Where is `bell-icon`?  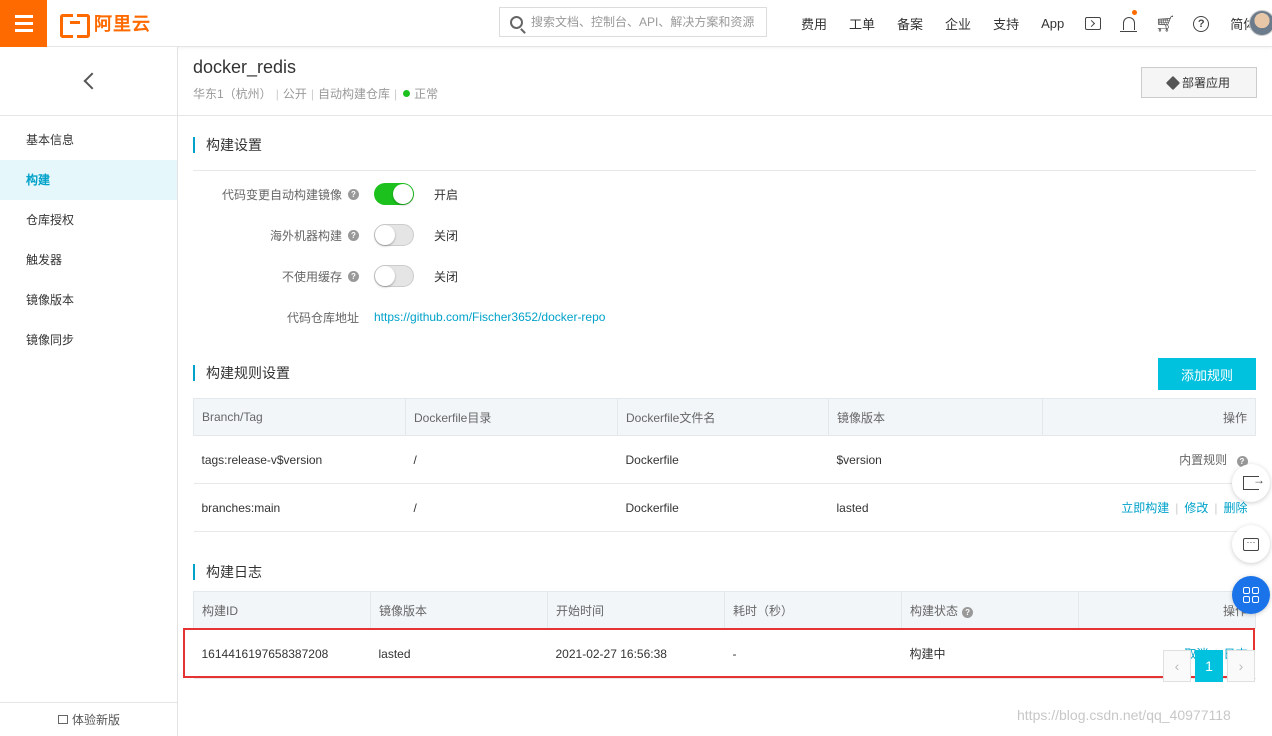
bell-icon is located at coordinates (1129, 24).